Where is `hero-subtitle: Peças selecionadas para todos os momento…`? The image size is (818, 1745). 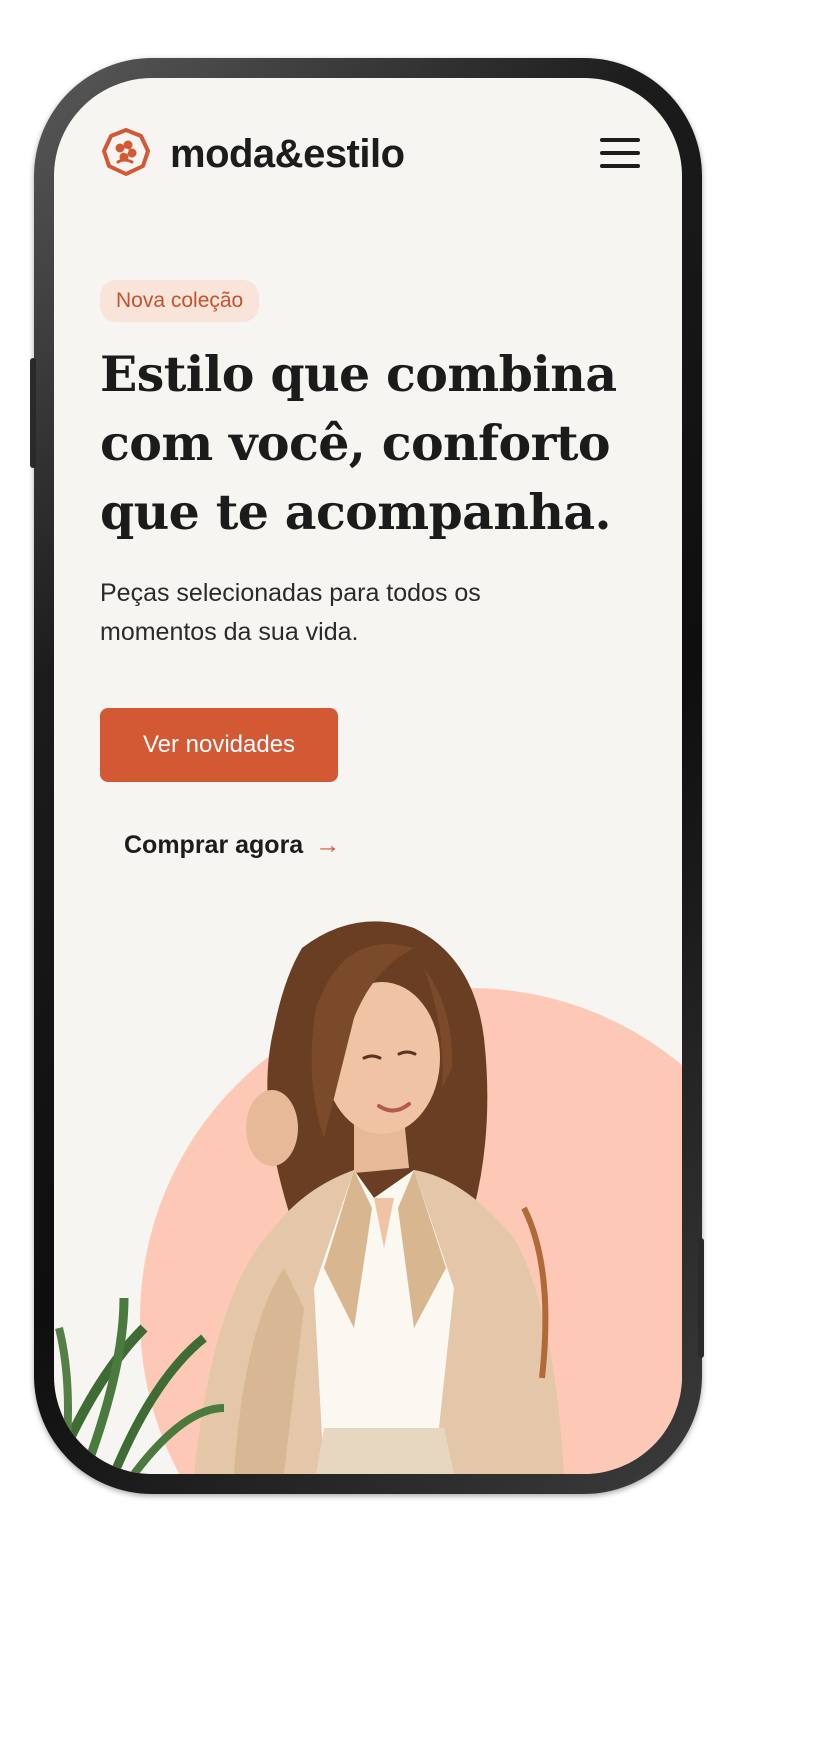
hero-subtitle: Peças selecionadas para todos os momento… is located at coordinates (290, 612).